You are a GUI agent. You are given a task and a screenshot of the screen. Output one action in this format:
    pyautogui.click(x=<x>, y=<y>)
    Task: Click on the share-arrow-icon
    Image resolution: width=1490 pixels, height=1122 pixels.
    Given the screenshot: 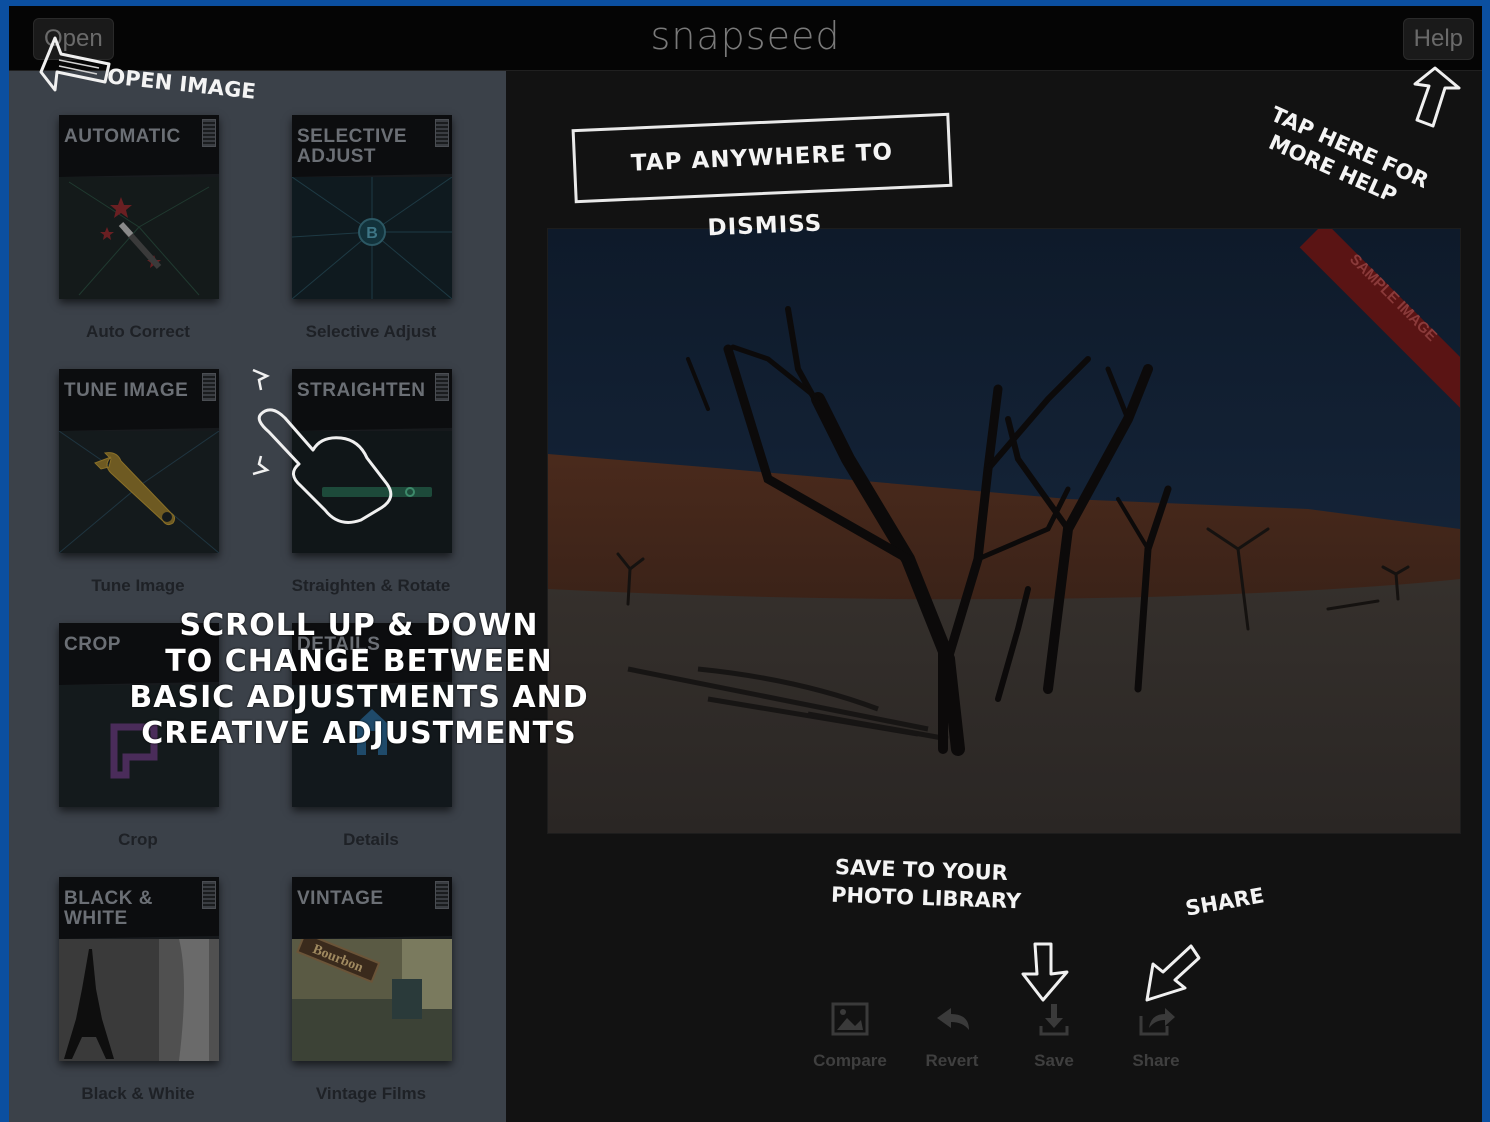 What is the action you would take?
    pyautogui.click(x=1173, y=973)
    